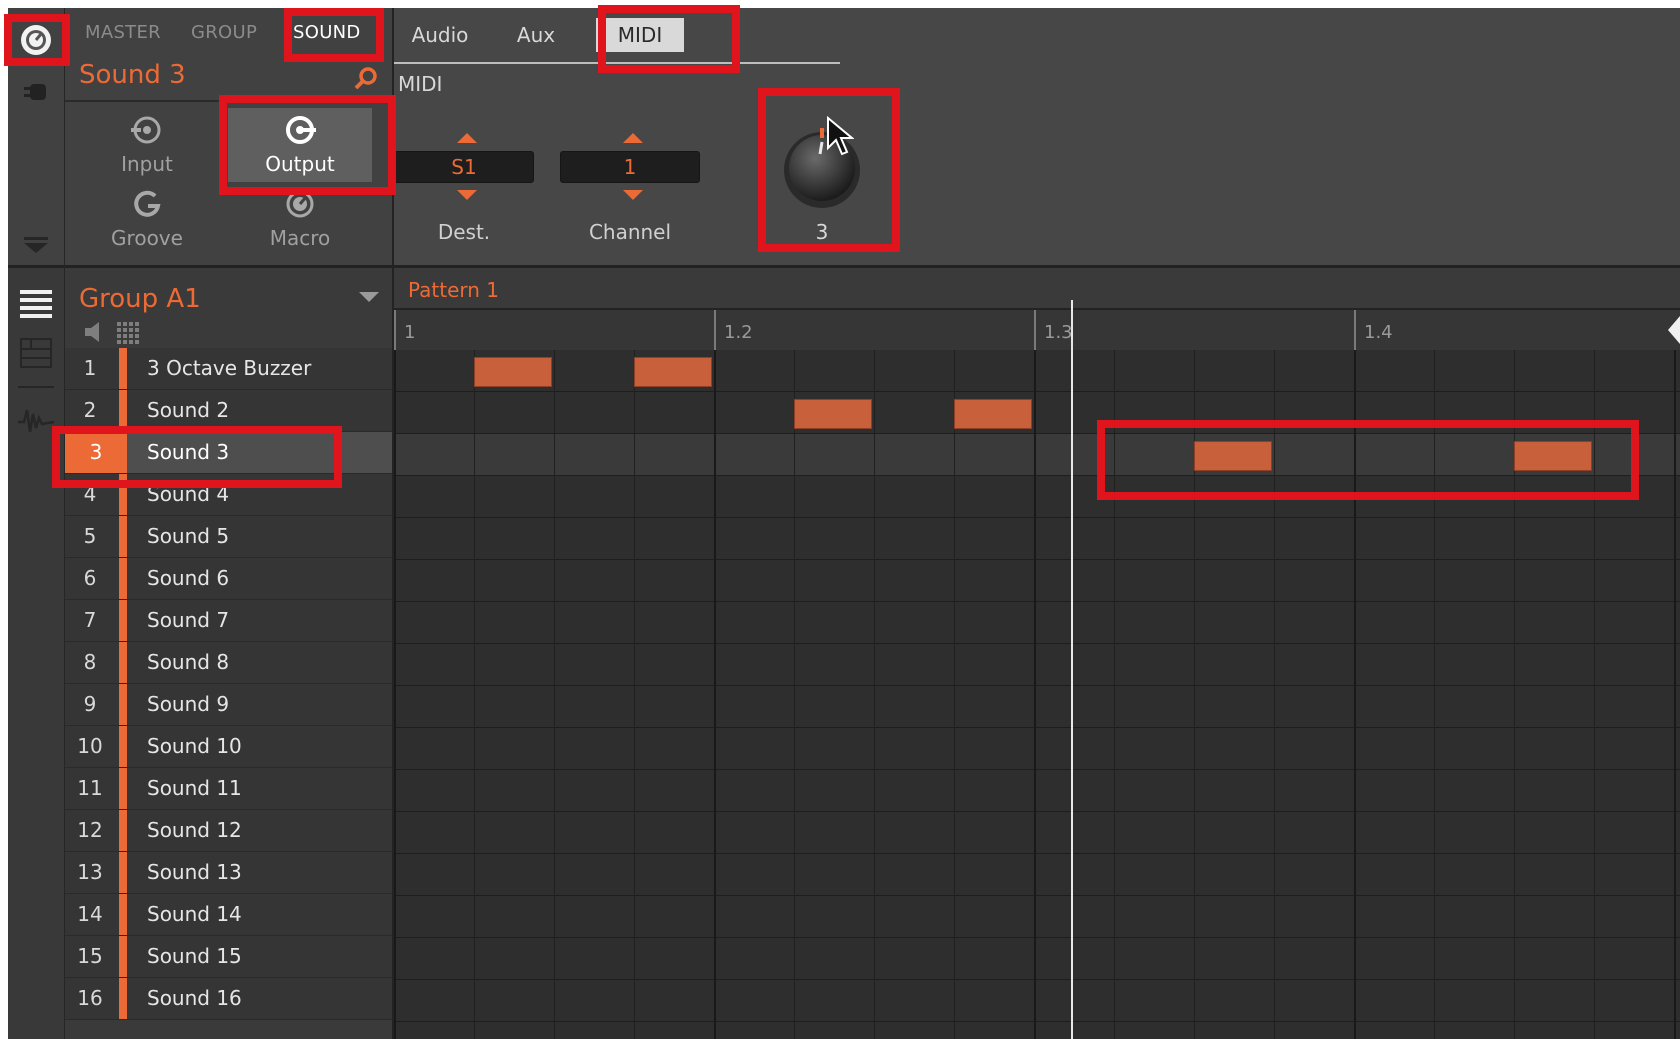 The image size is (1680, 1039). I want to click on input-page-button: Input, so click(147, 145).